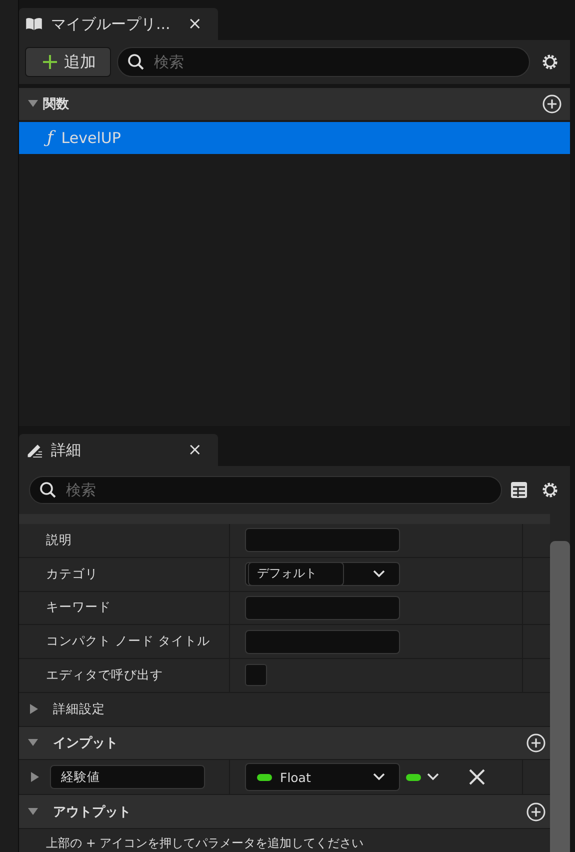 This screenshot has height=852, width=575. I want to click on property-label: キーワード, so click(78, 607).